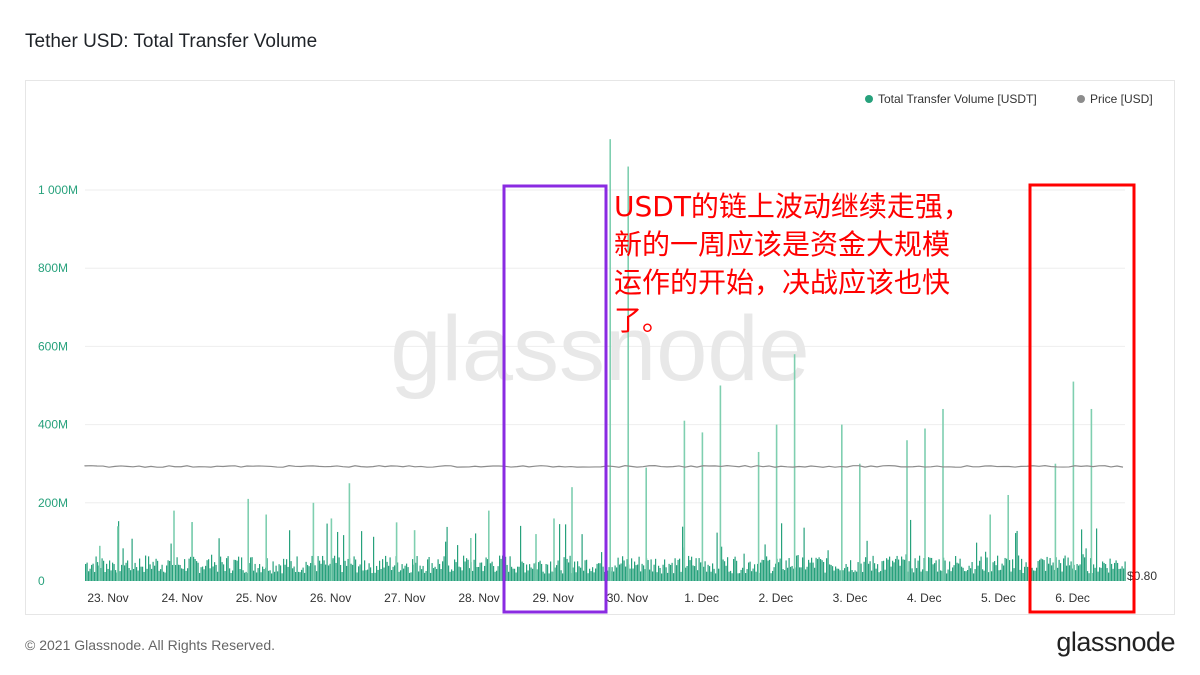 Image resolution: width=1200 pixels, height=675 pixels. Describe the element at coordinates (604, 466) in the screenshot. I see `price-line` at that location.